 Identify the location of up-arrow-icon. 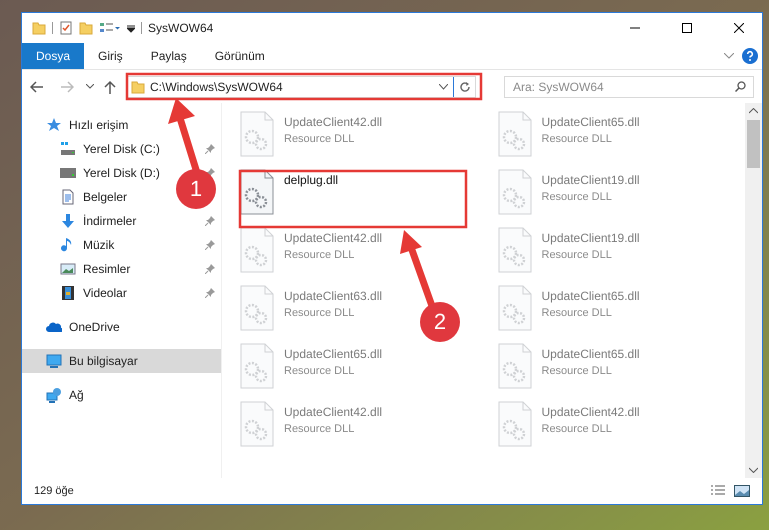
(110, 87).